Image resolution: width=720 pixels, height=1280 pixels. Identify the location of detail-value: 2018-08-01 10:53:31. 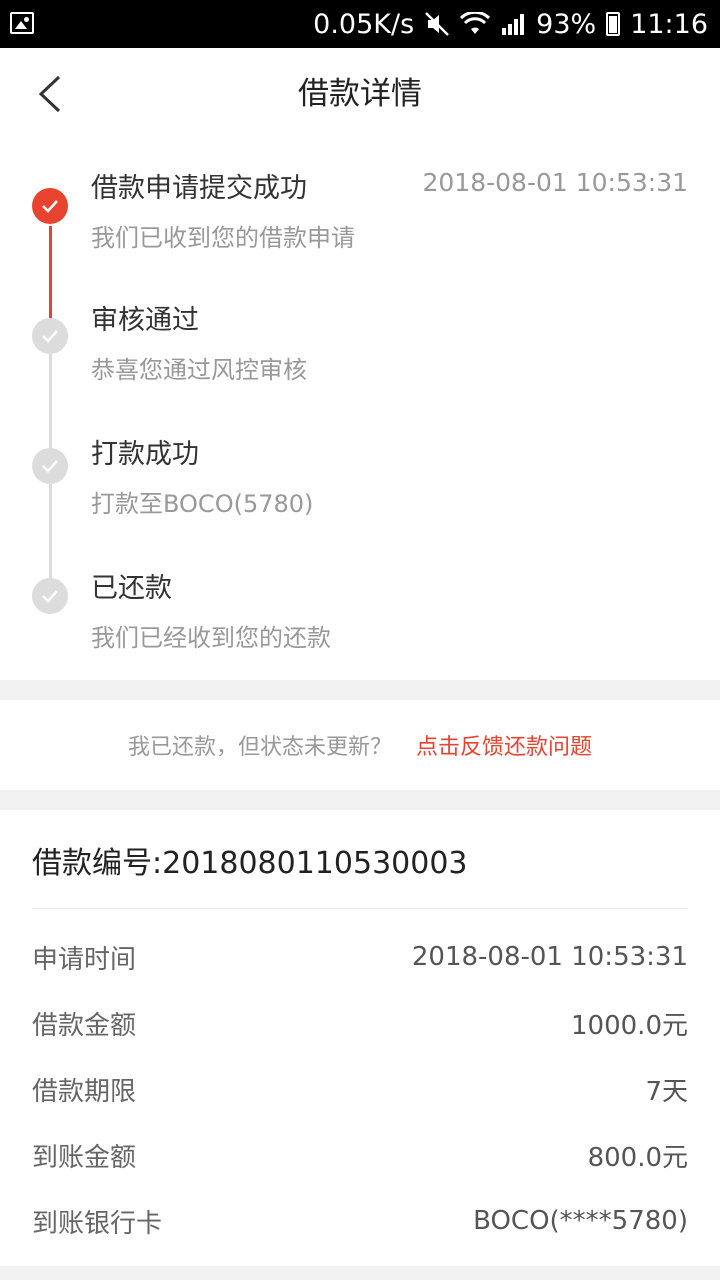
(549, 957).